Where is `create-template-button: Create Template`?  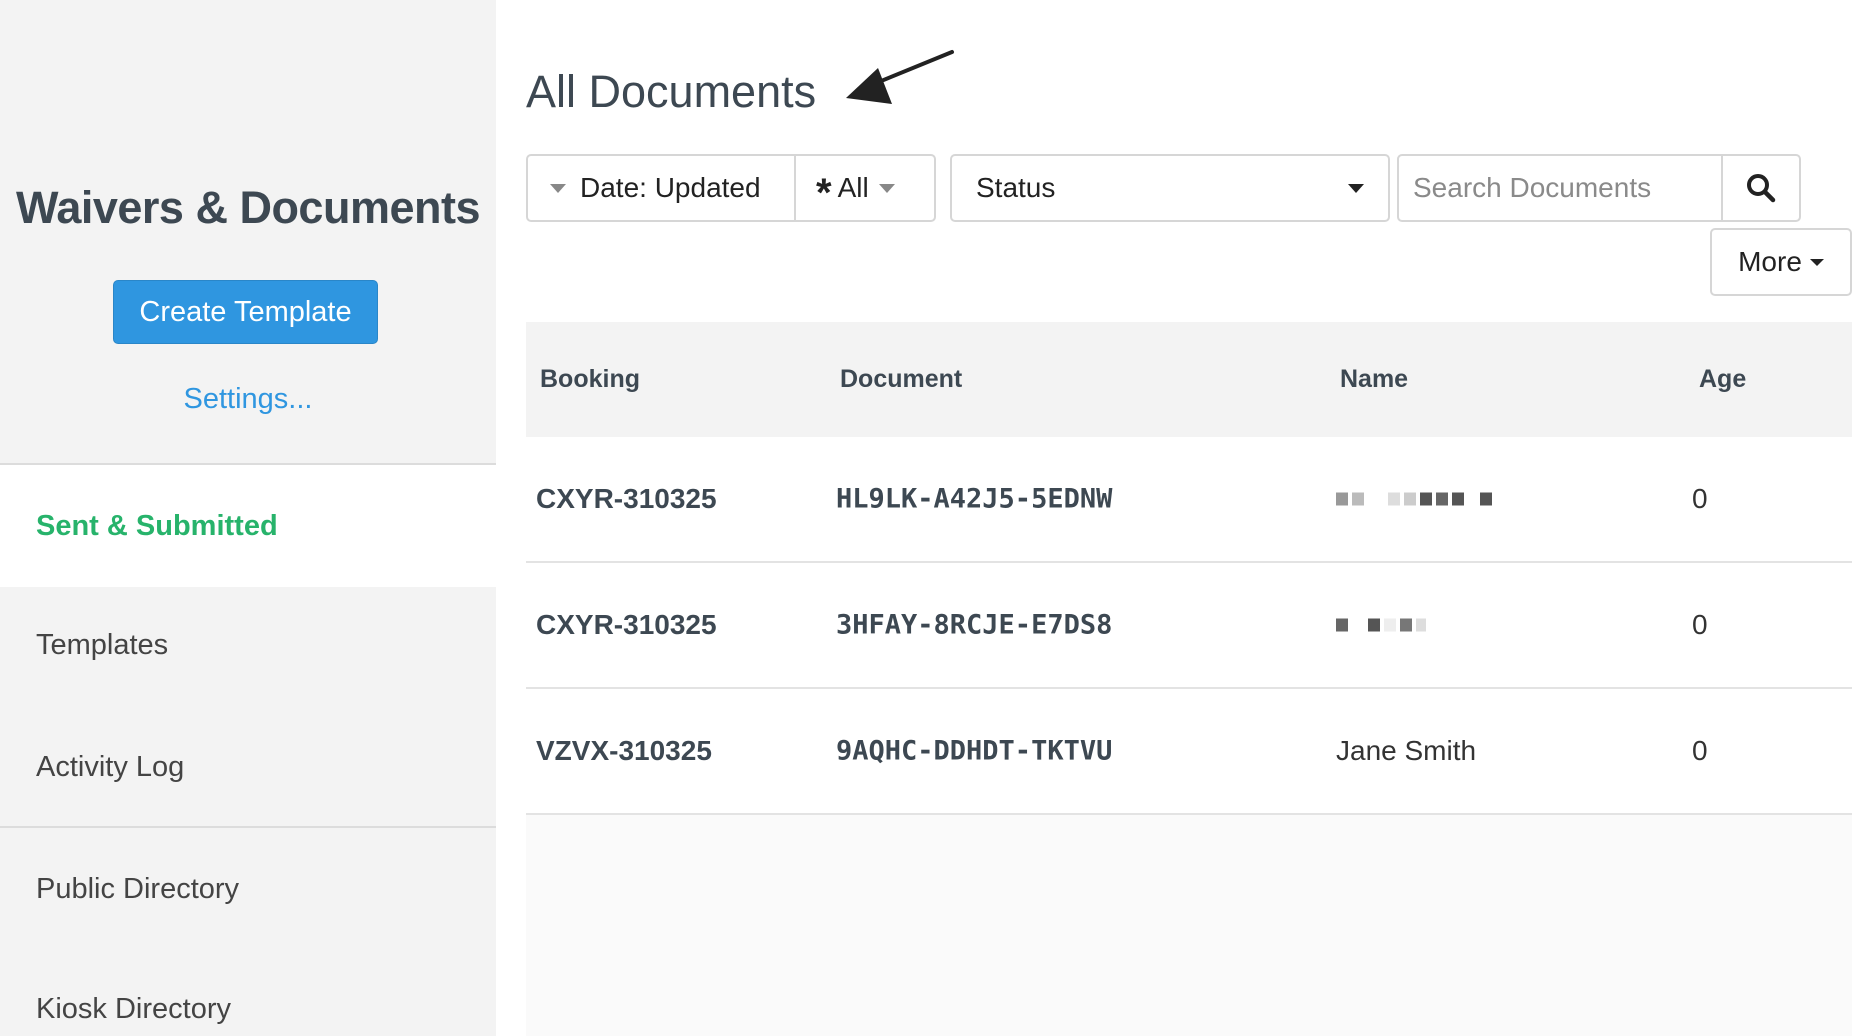 create-template-button: Create Template is located at coordinates (245, 312).